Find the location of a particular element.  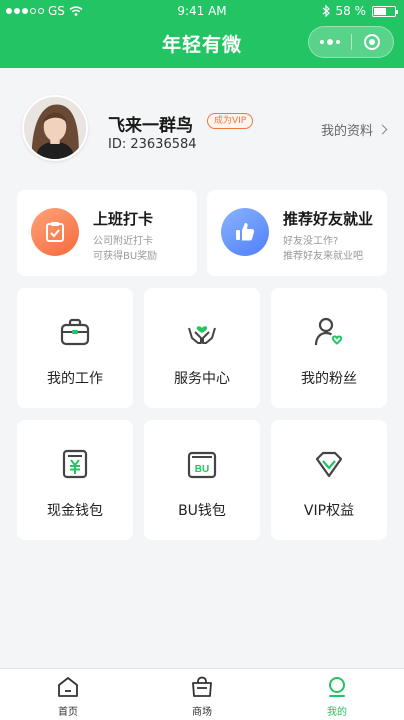

tab-mall-label: 商场 is located at coordinates (202, 712).